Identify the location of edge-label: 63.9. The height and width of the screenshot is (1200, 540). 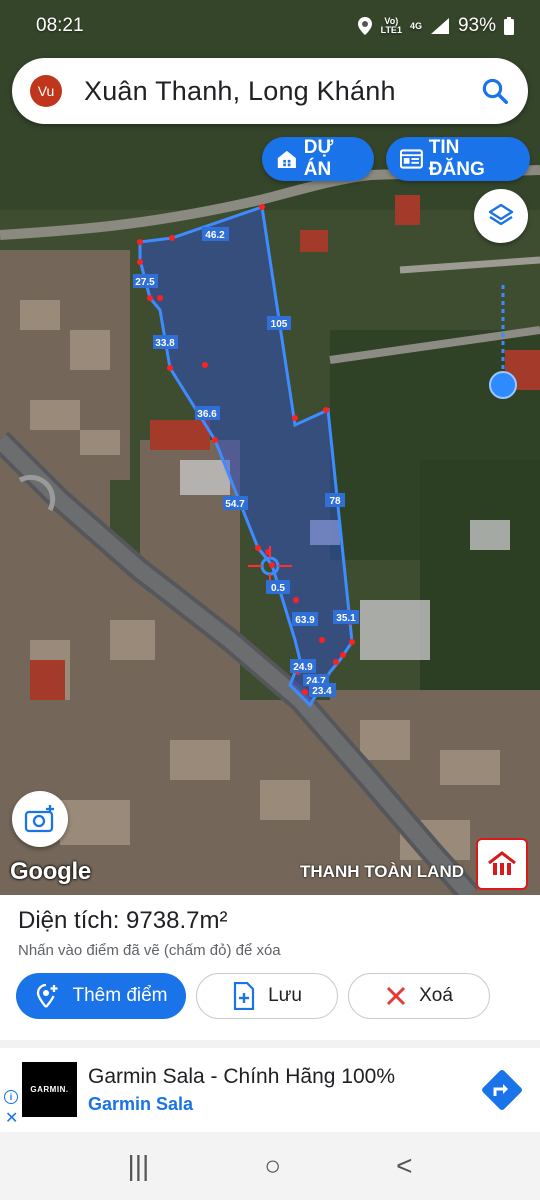
(305, 620).